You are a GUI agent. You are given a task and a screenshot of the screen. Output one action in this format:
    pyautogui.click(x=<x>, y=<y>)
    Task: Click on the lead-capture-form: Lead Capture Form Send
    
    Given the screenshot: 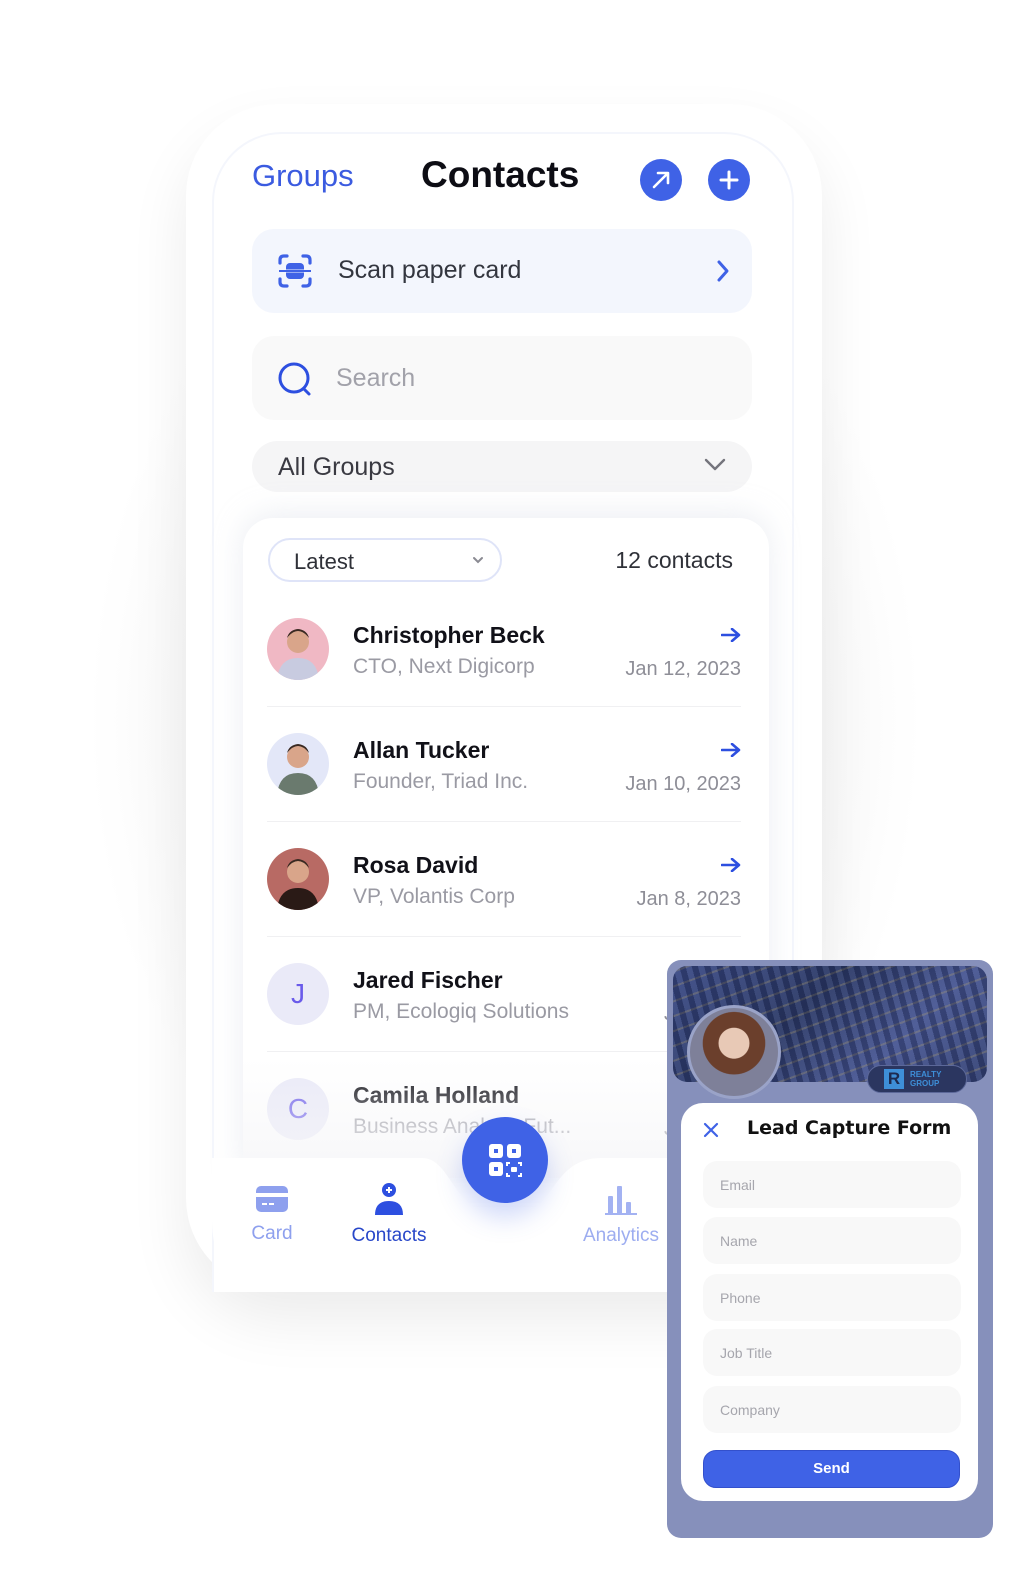 What is the action you would take?
    pyautogui.click(x=829, y=1302)
    